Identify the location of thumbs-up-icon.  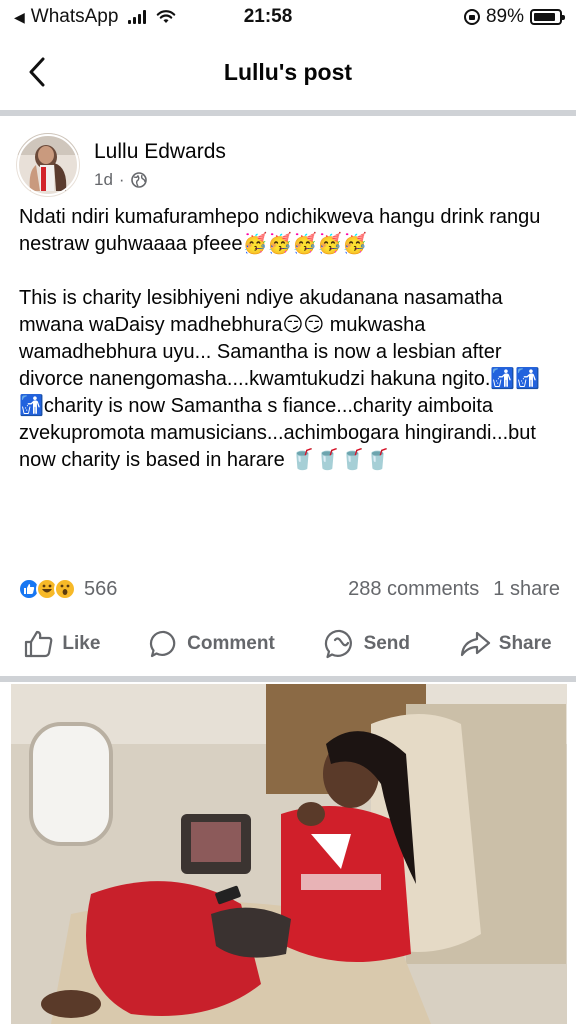
(39, 644).